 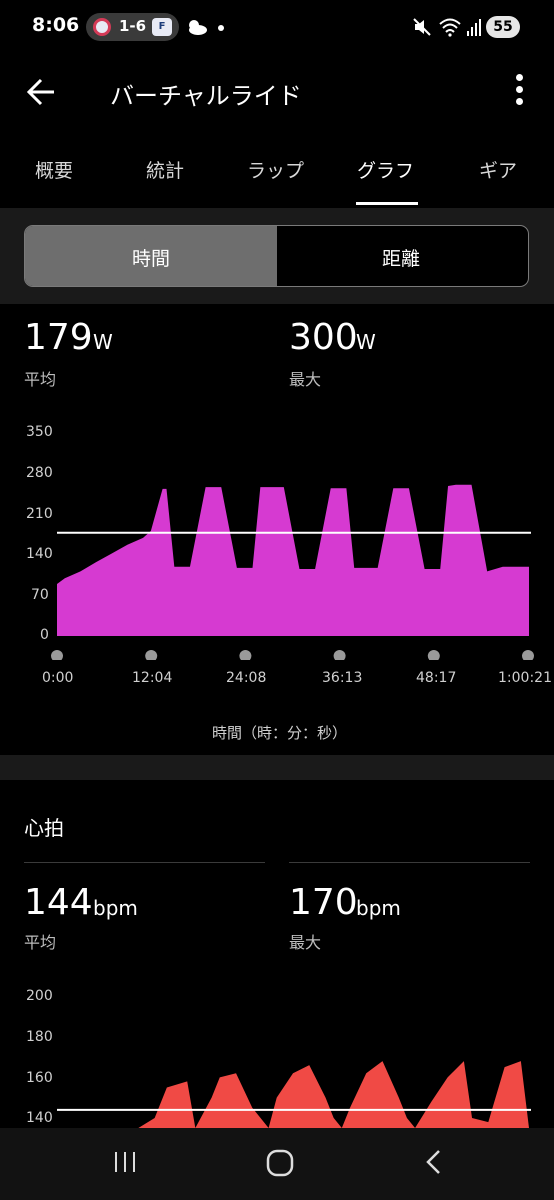 I want to click on status-time: 8:06, so click(x=56, y=25).